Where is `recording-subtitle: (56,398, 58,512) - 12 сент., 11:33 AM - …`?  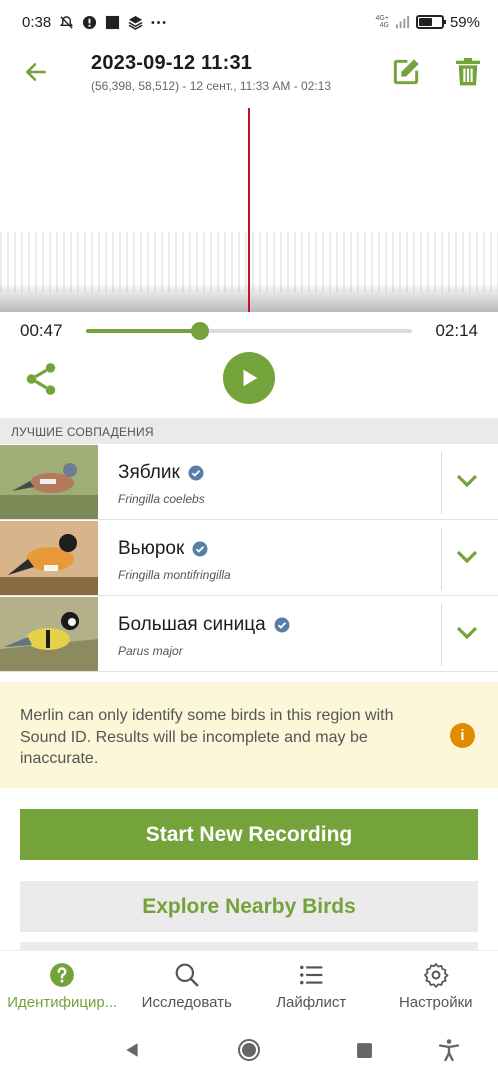
recording-subtitle: (56,398, 58,512) - 12 сент., 11:33 AM - … is located at coordinates (211, 86).